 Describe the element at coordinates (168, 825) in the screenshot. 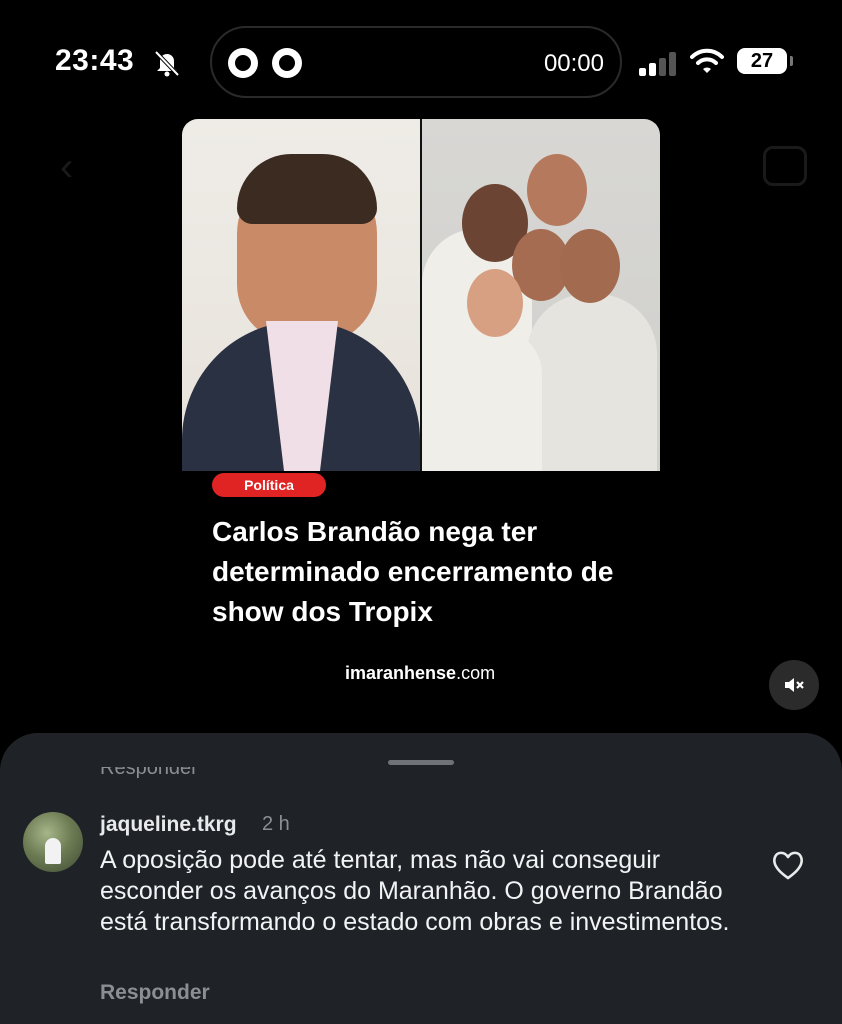

I see `comment-username: jaqueline.tkrg` at that location.